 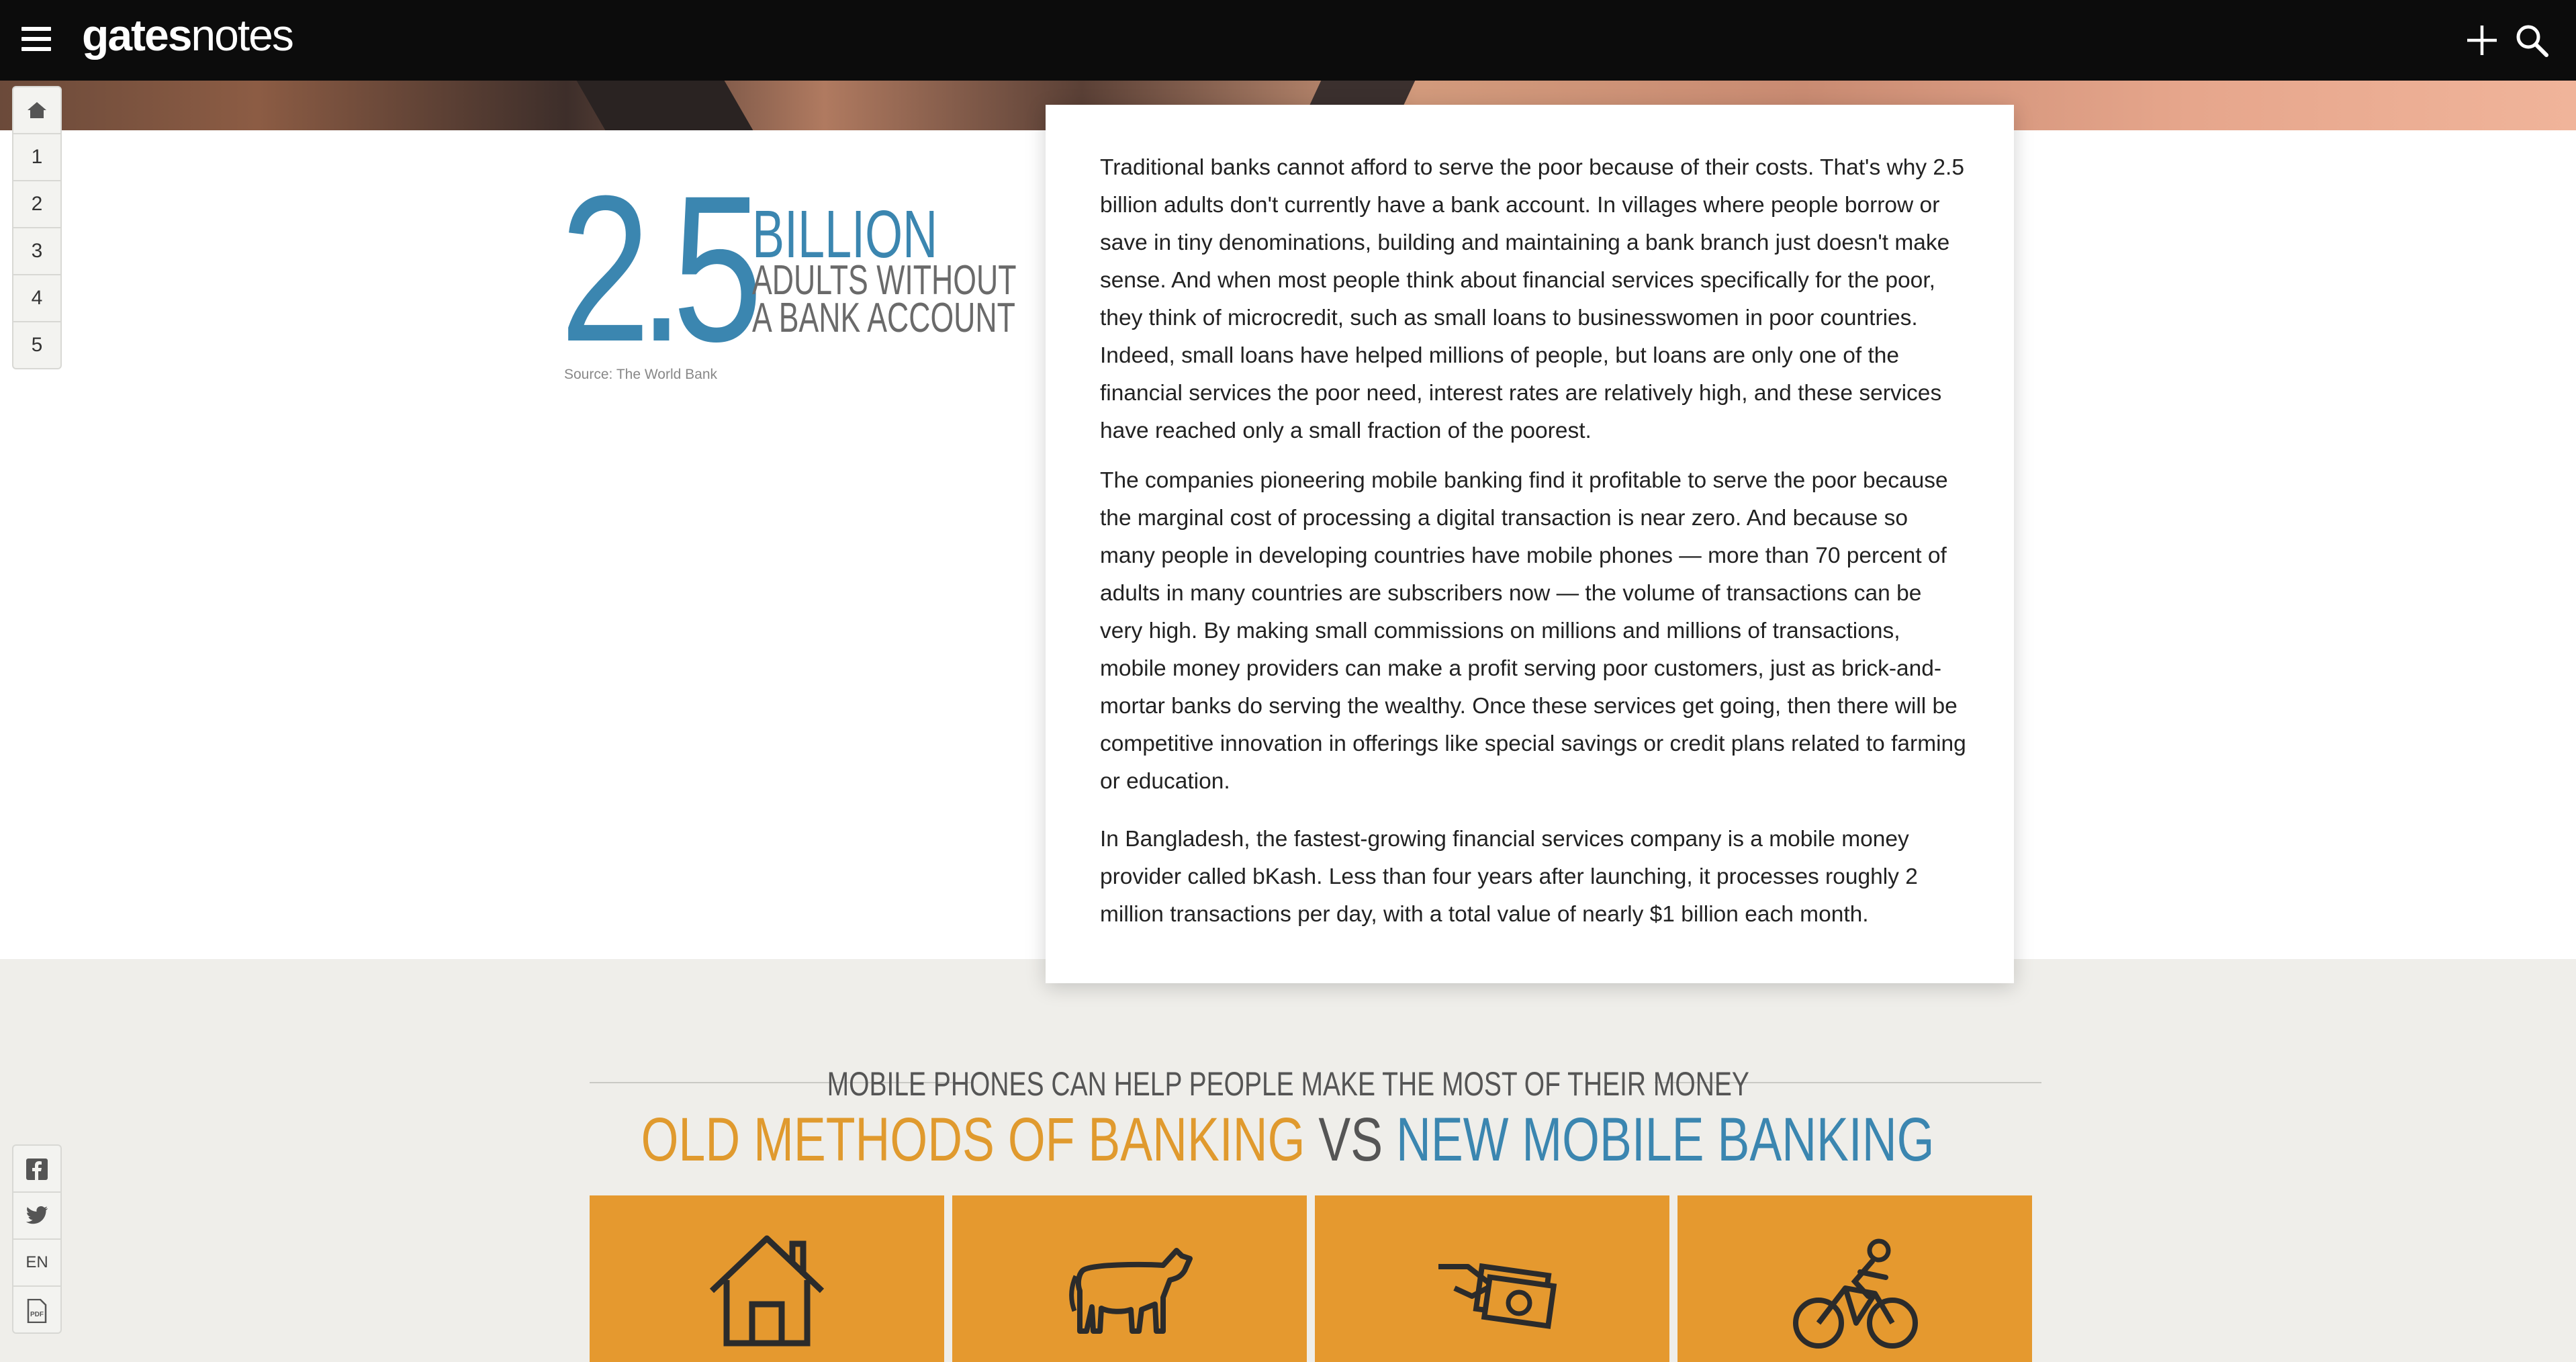 What do you see at coordinates (767, 1291) in the screenshot?
I see `house-icon` at bounding box center [767, 1291].